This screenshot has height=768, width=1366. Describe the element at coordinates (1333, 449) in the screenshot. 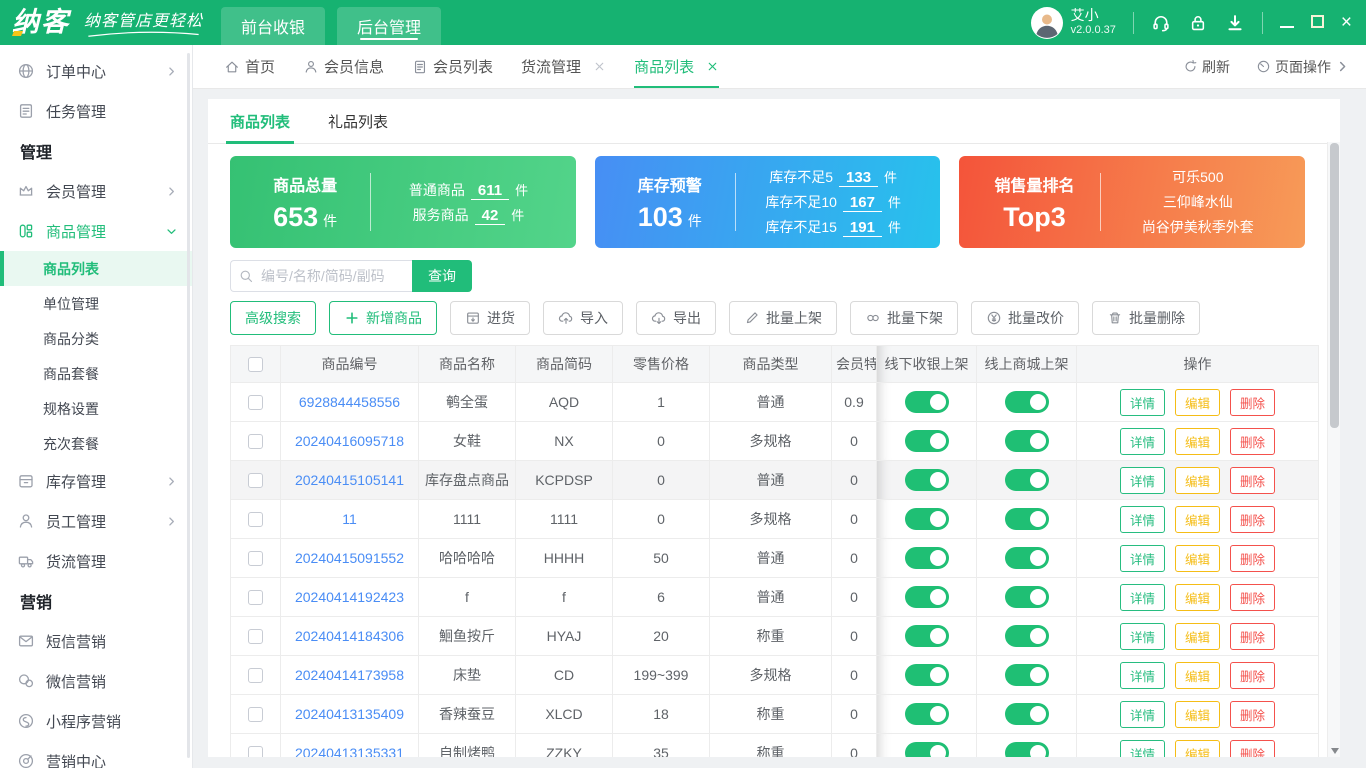

I see `vertical-scrollbar` at that location.